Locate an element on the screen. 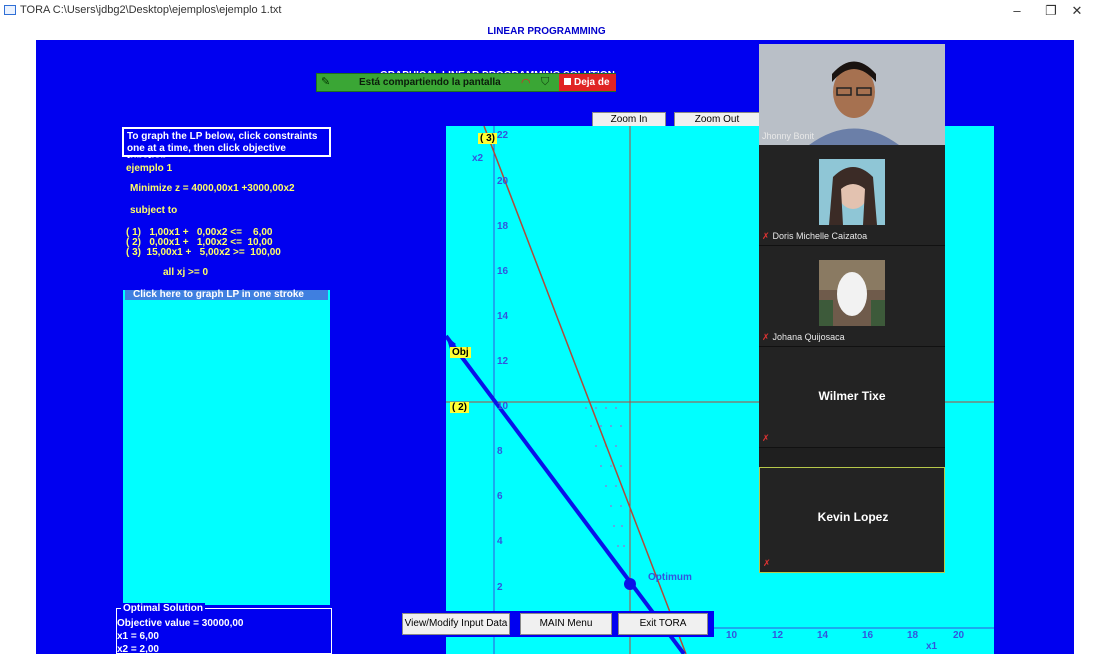 The height and width of the screenshot is (655, 1093). banner-strip: LINEAR PROGRAMMING is located at coordinates (546, 33).